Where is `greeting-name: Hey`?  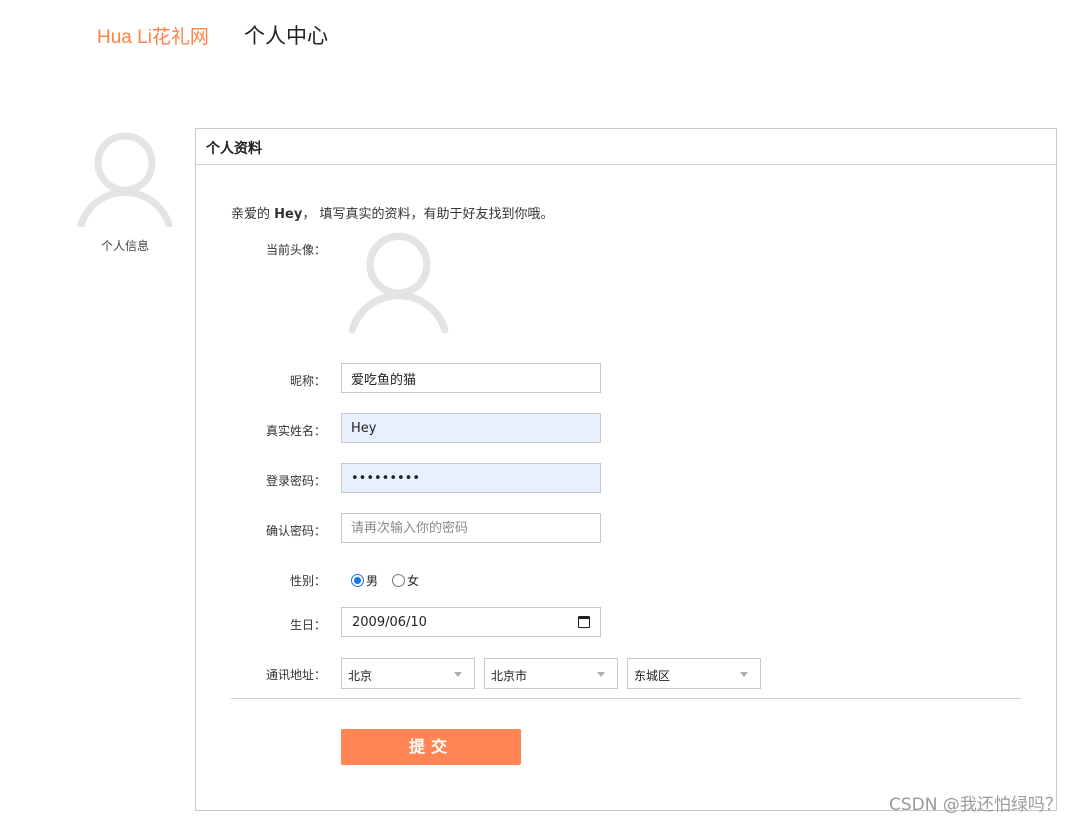
greeting-name: Hey is located at coordinates (288, 214).